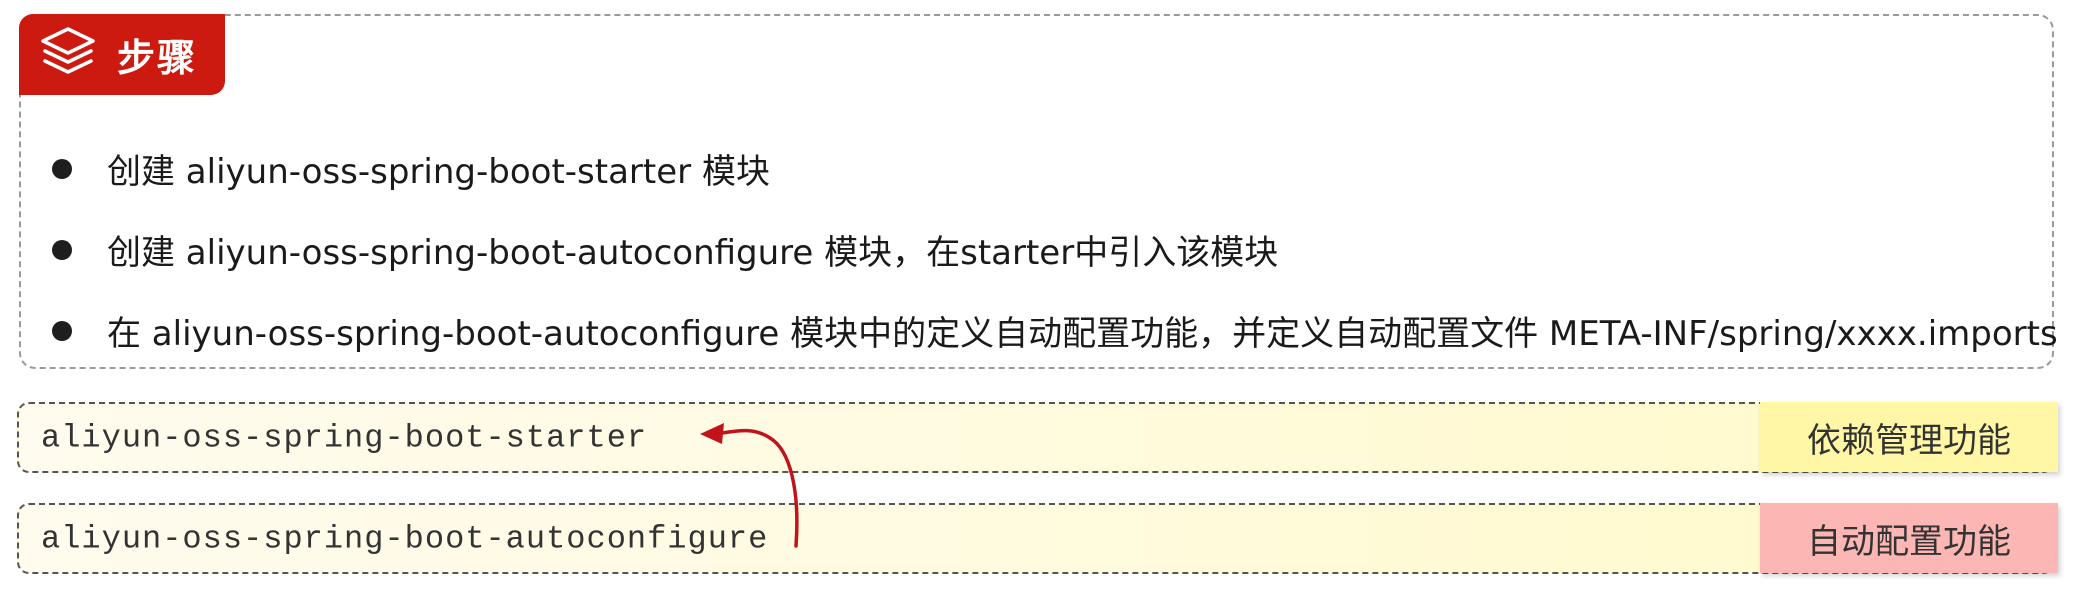  What do you see at coordinates (157, 58) in the screenshot?
I see `steps-title: 步骤` at bounding box center [157, 58].